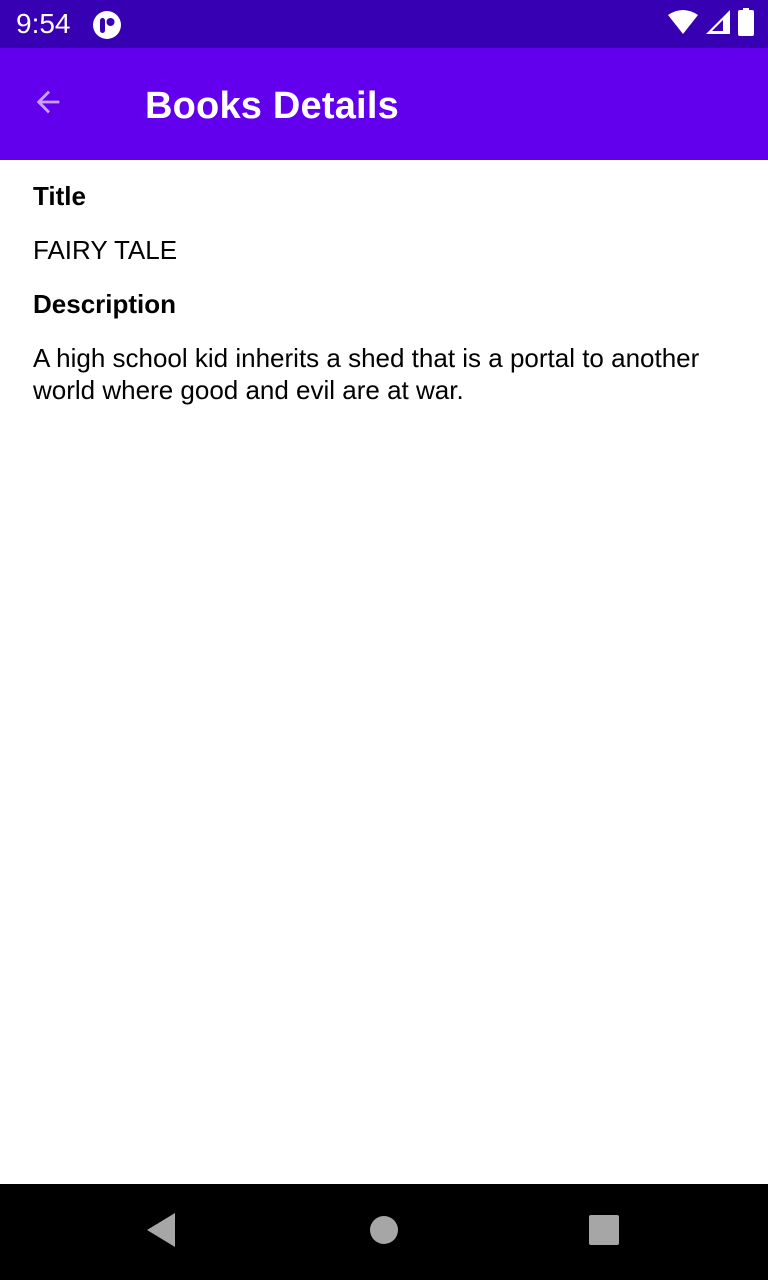 The image size is (768, 1280). I want to click on title-label: Title, so click(59, 196).